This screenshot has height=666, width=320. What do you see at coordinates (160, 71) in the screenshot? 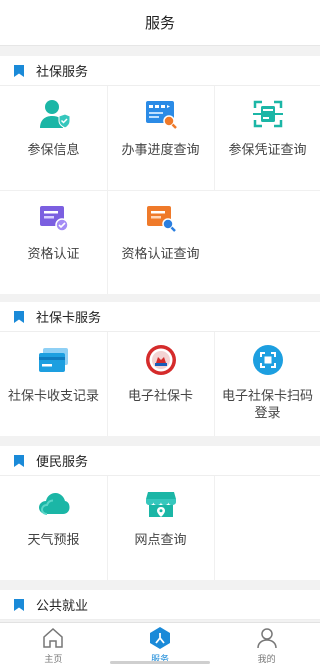
I see `section-header: 社保服务` at bounding box center [160, 71].